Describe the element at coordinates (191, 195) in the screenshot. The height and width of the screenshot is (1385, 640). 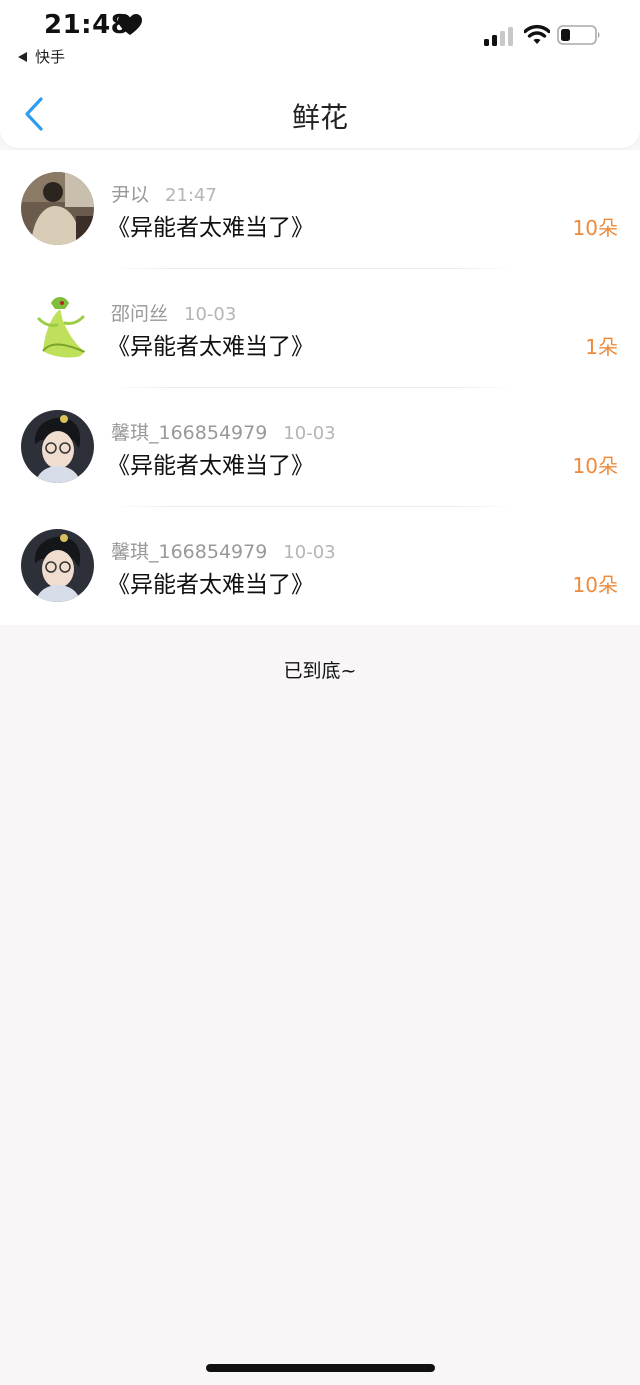
I see `send-time: 21:47` at that location.